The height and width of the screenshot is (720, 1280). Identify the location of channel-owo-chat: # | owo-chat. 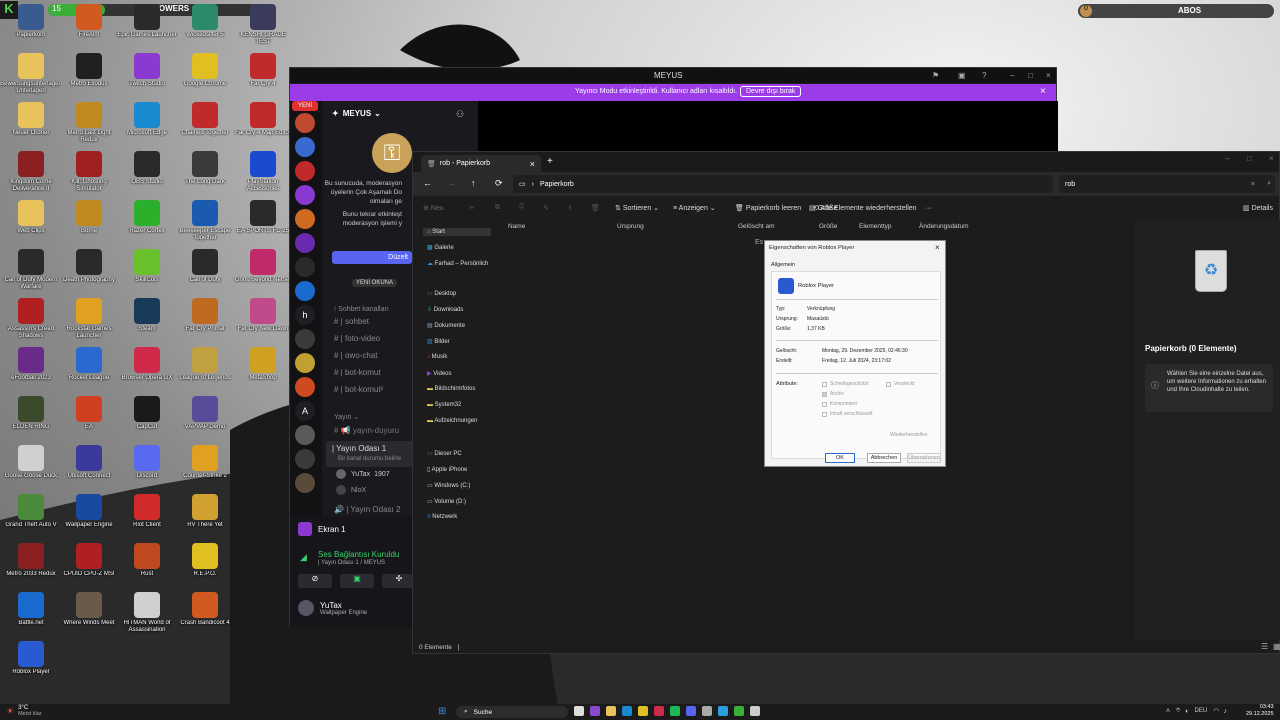
(355, 355).